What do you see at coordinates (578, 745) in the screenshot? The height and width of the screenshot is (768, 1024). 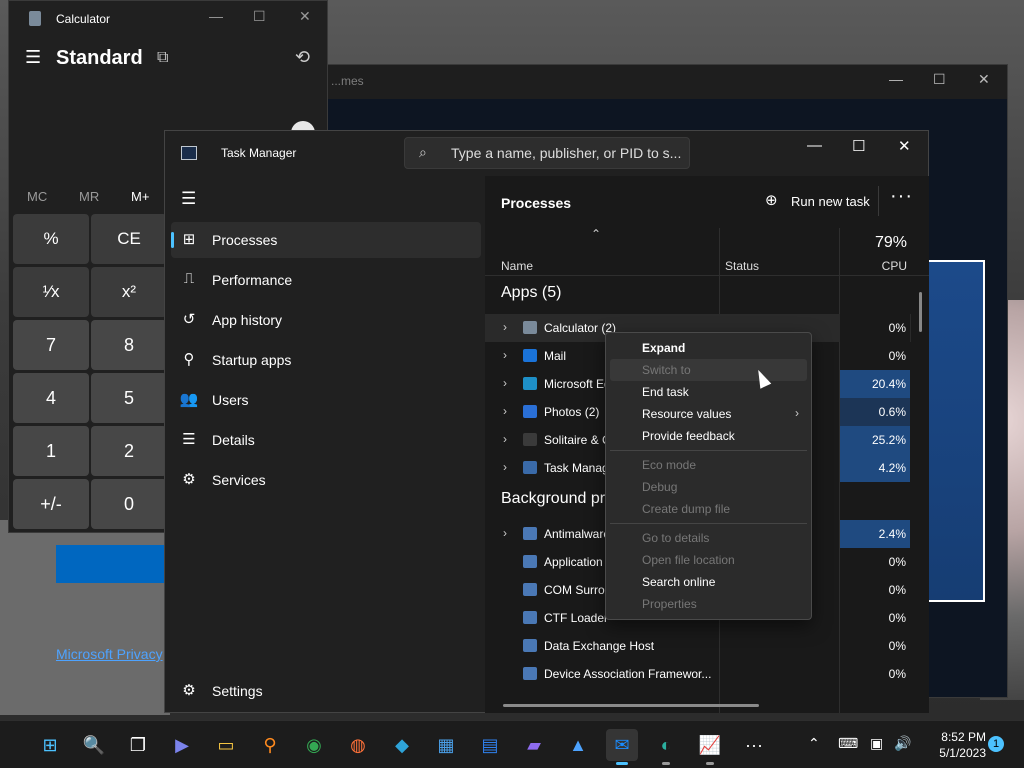 I see `photos-app: ▲` at bounding box center [578, 745].